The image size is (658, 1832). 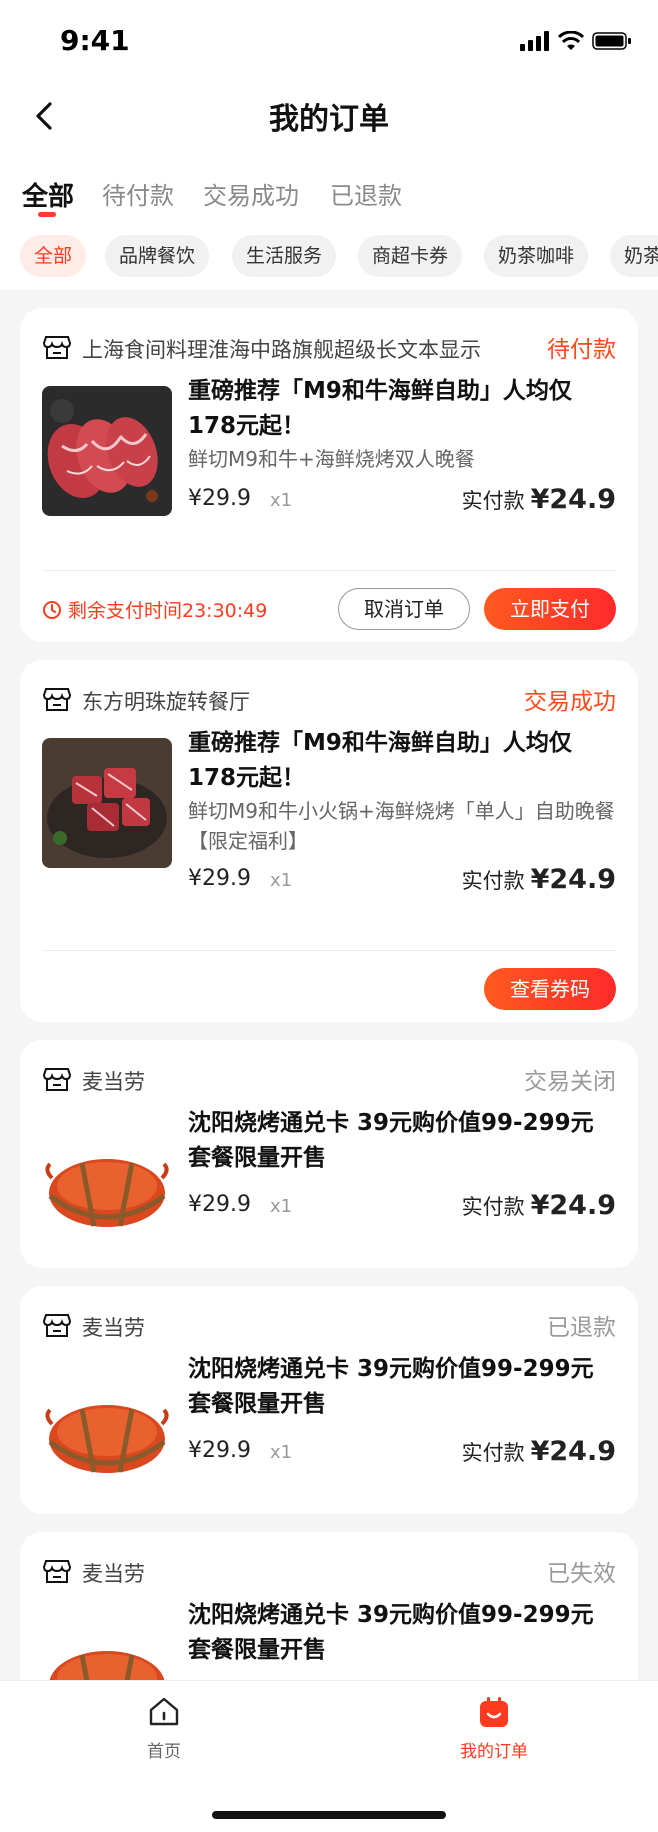 What do you see at coordinates (550, 609) in the screenshot?
I see `pay-now-button: 立即支付` at bounding box center [550, 609].